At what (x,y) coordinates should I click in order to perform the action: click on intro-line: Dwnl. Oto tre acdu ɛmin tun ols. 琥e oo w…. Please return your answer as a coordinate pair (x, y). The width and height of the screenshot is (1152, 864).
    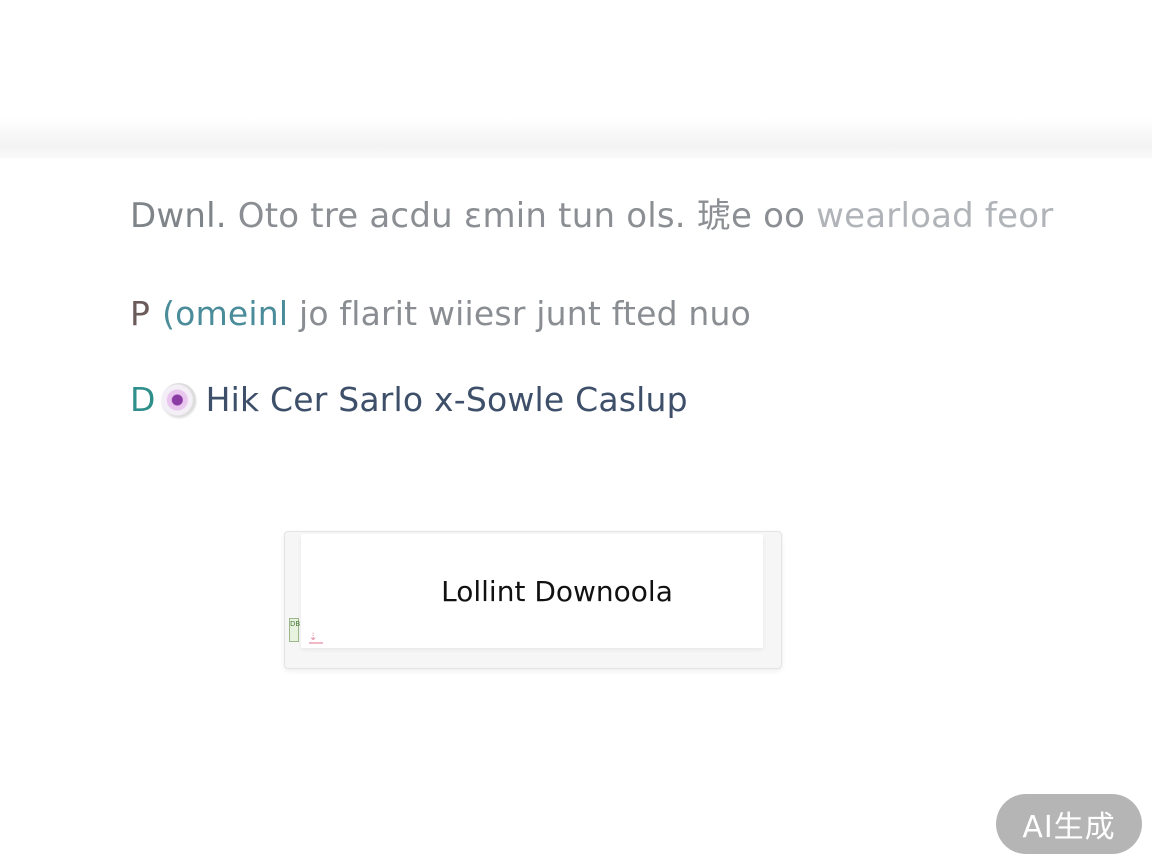
    Looking at the image, I should click on (591, 212).